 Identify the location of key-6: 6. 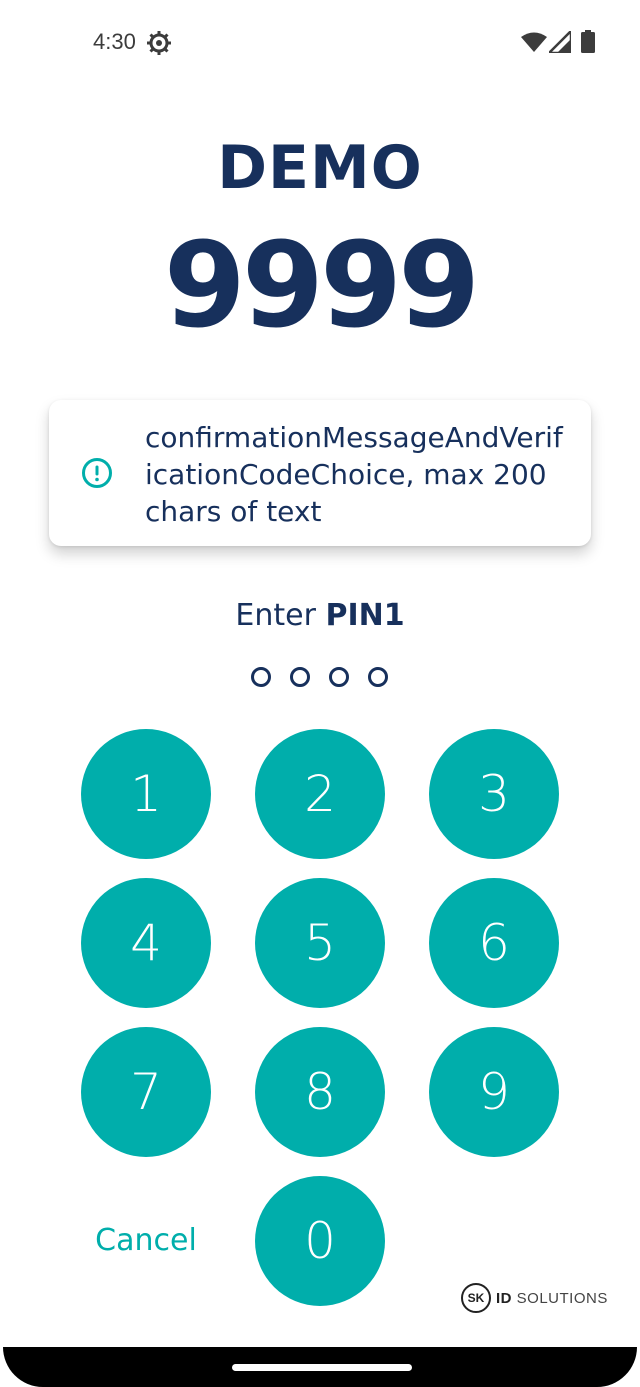
(494, 943).